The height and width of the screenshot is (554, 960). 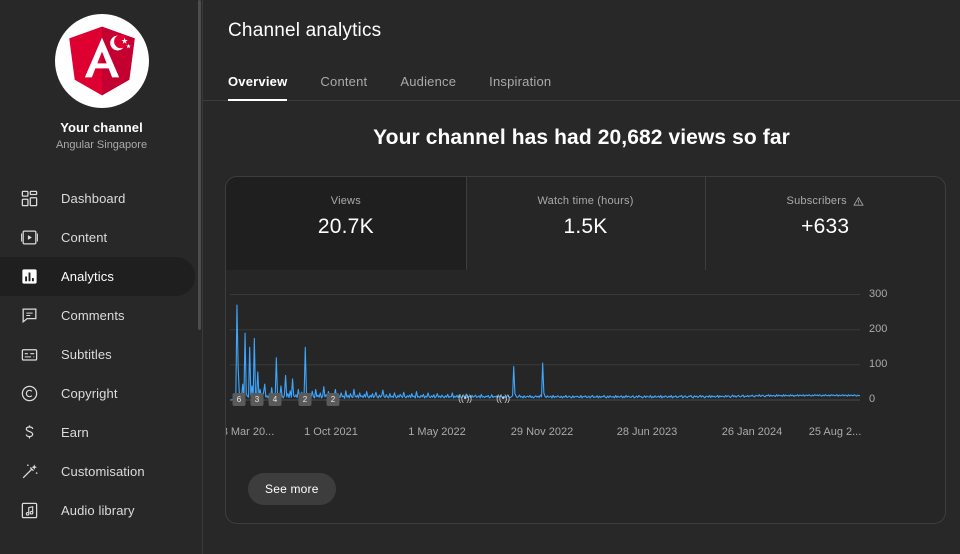 I want to click on metric-value: +633, so click(x=825, y=226).